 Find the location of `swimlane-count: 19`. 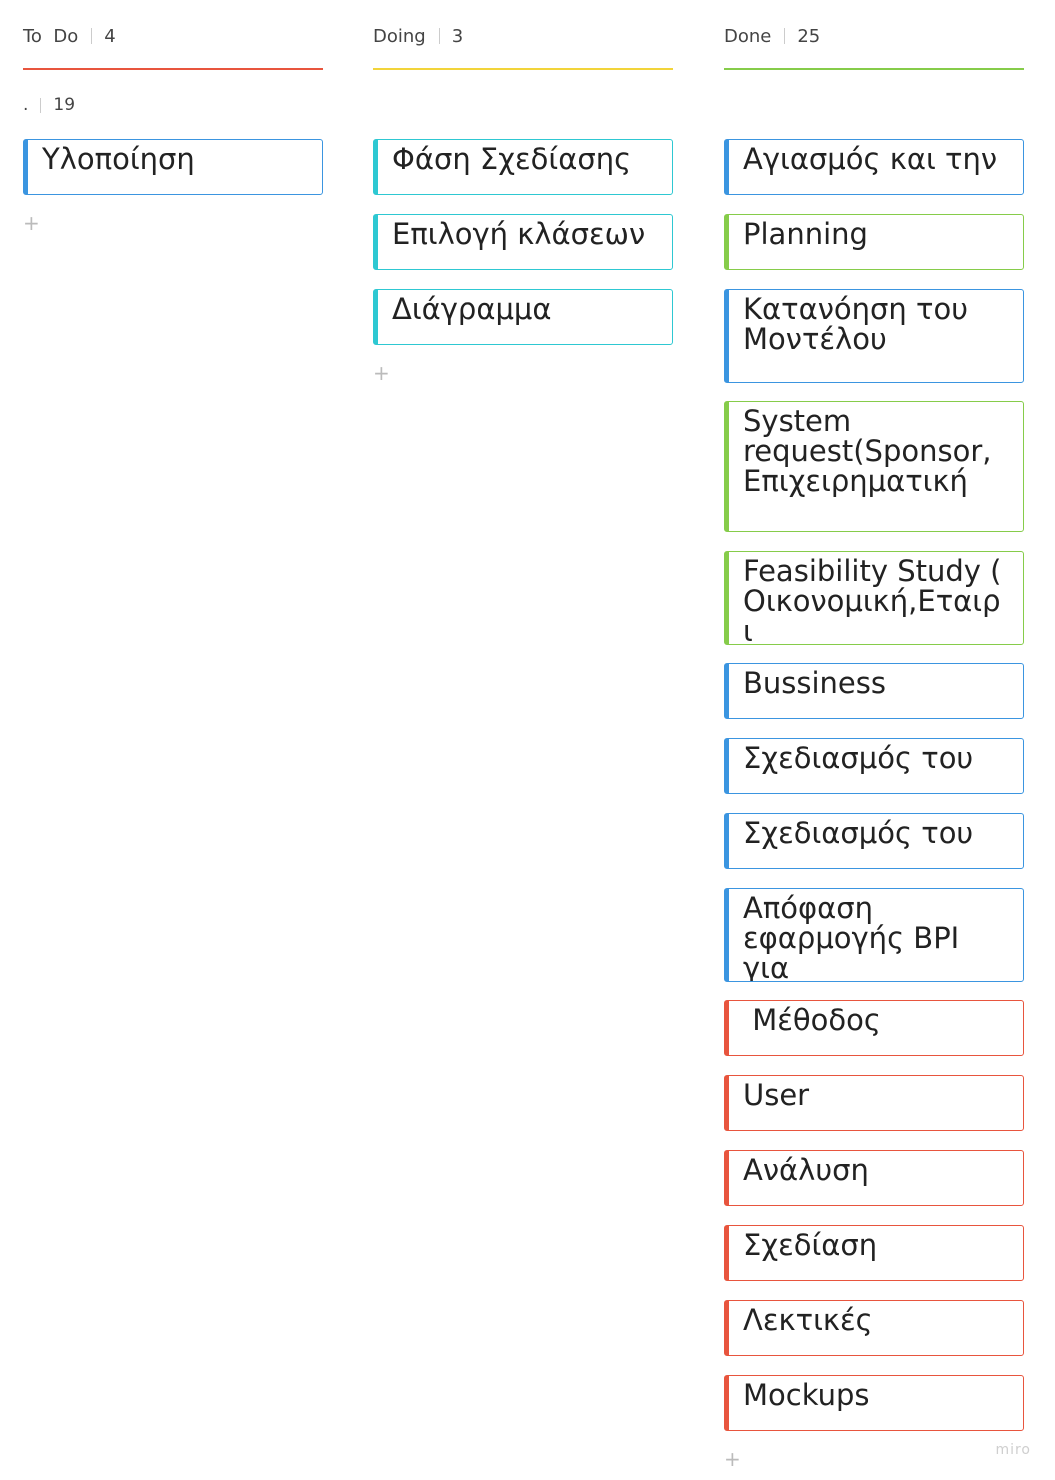

swimlane-count: 19 is located at coordinates (64, 105).